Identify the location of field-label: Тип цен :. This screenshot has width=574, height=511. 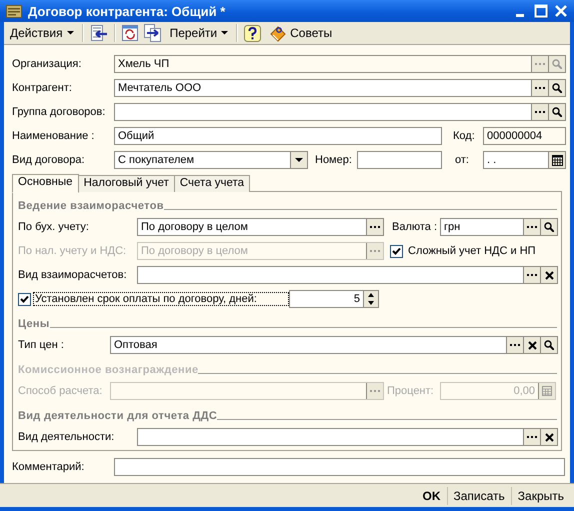
(41, 345).